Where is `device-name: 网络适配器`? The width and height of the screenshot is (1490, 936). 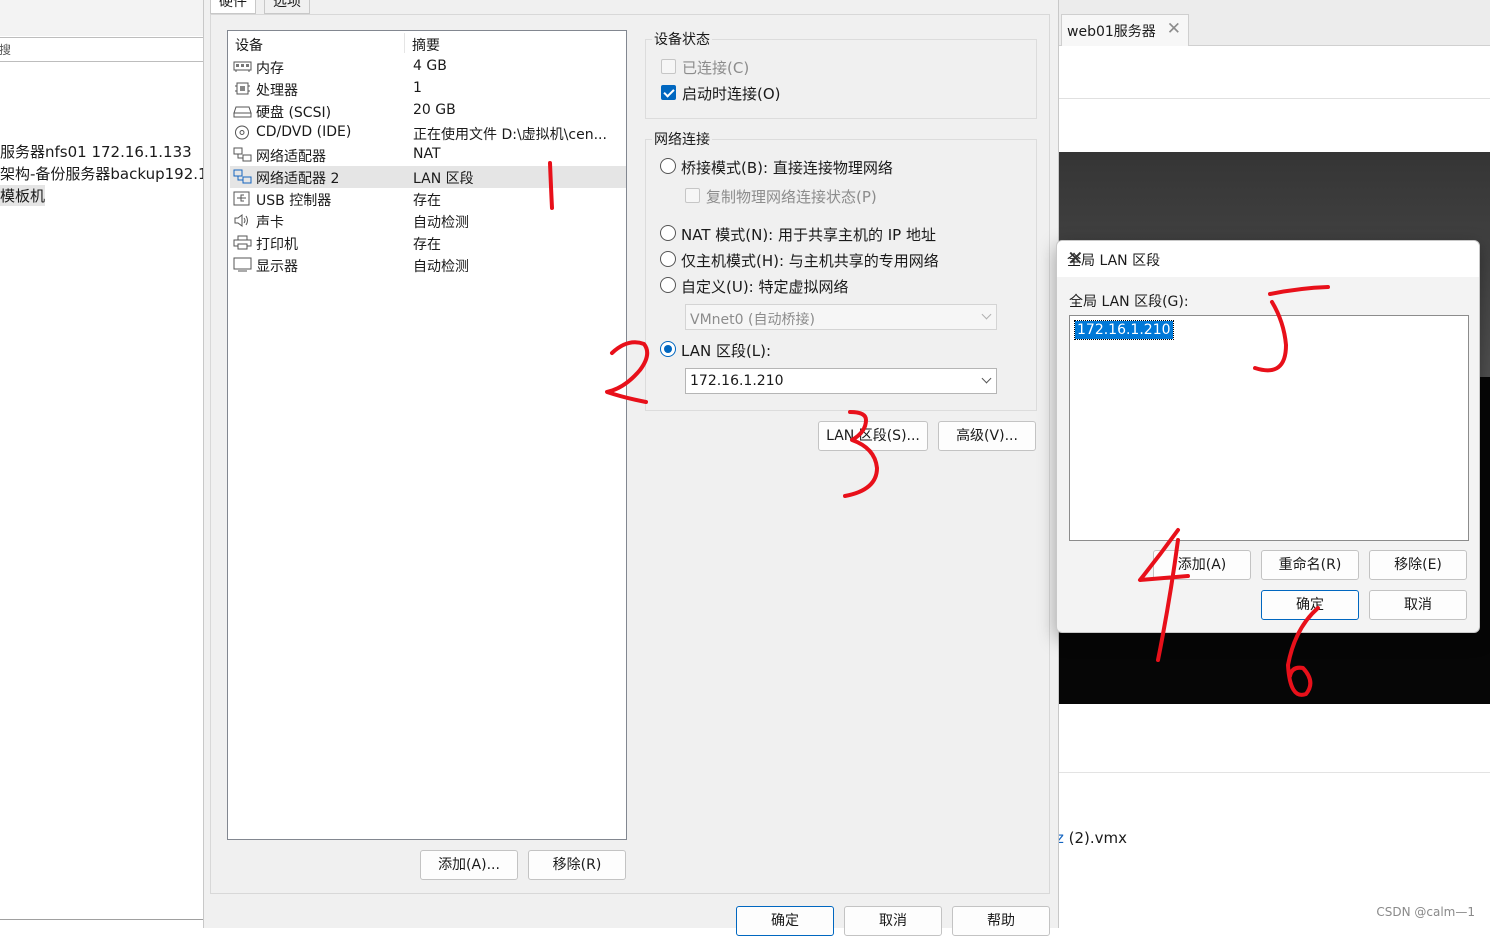 device-name: 网络适配器 is located at coordinates (291, 157).